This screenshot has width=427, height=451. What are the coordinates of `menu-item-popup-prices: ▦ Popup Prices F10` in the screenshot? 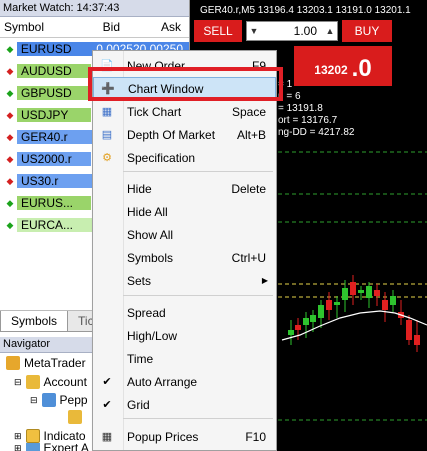 It's located at (184, 436).